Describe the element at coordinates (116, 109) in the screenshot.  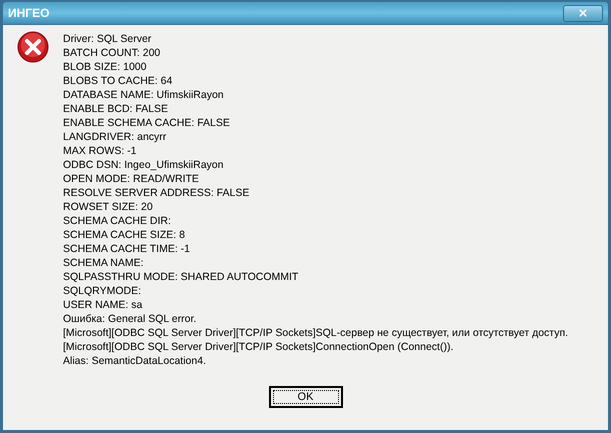
I see `message-line: ENABLE BCD: FALSE` at that location.